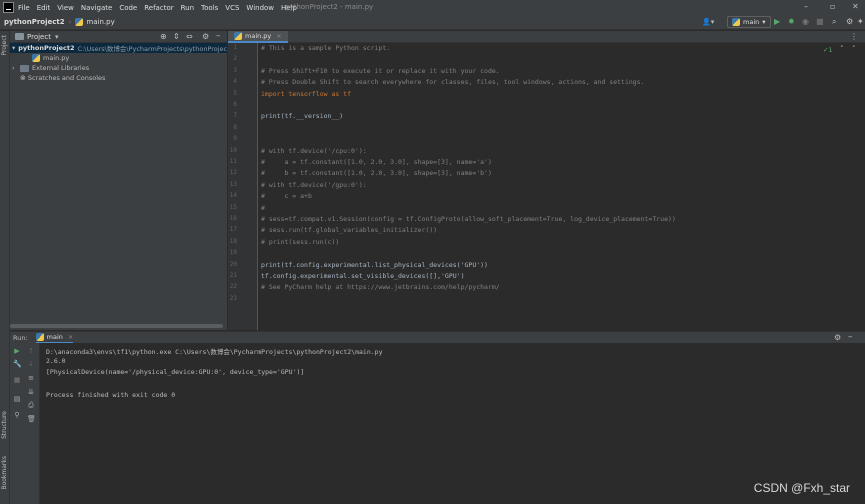  I want to click on menu-navigate: Navigate, so click(96, 8).